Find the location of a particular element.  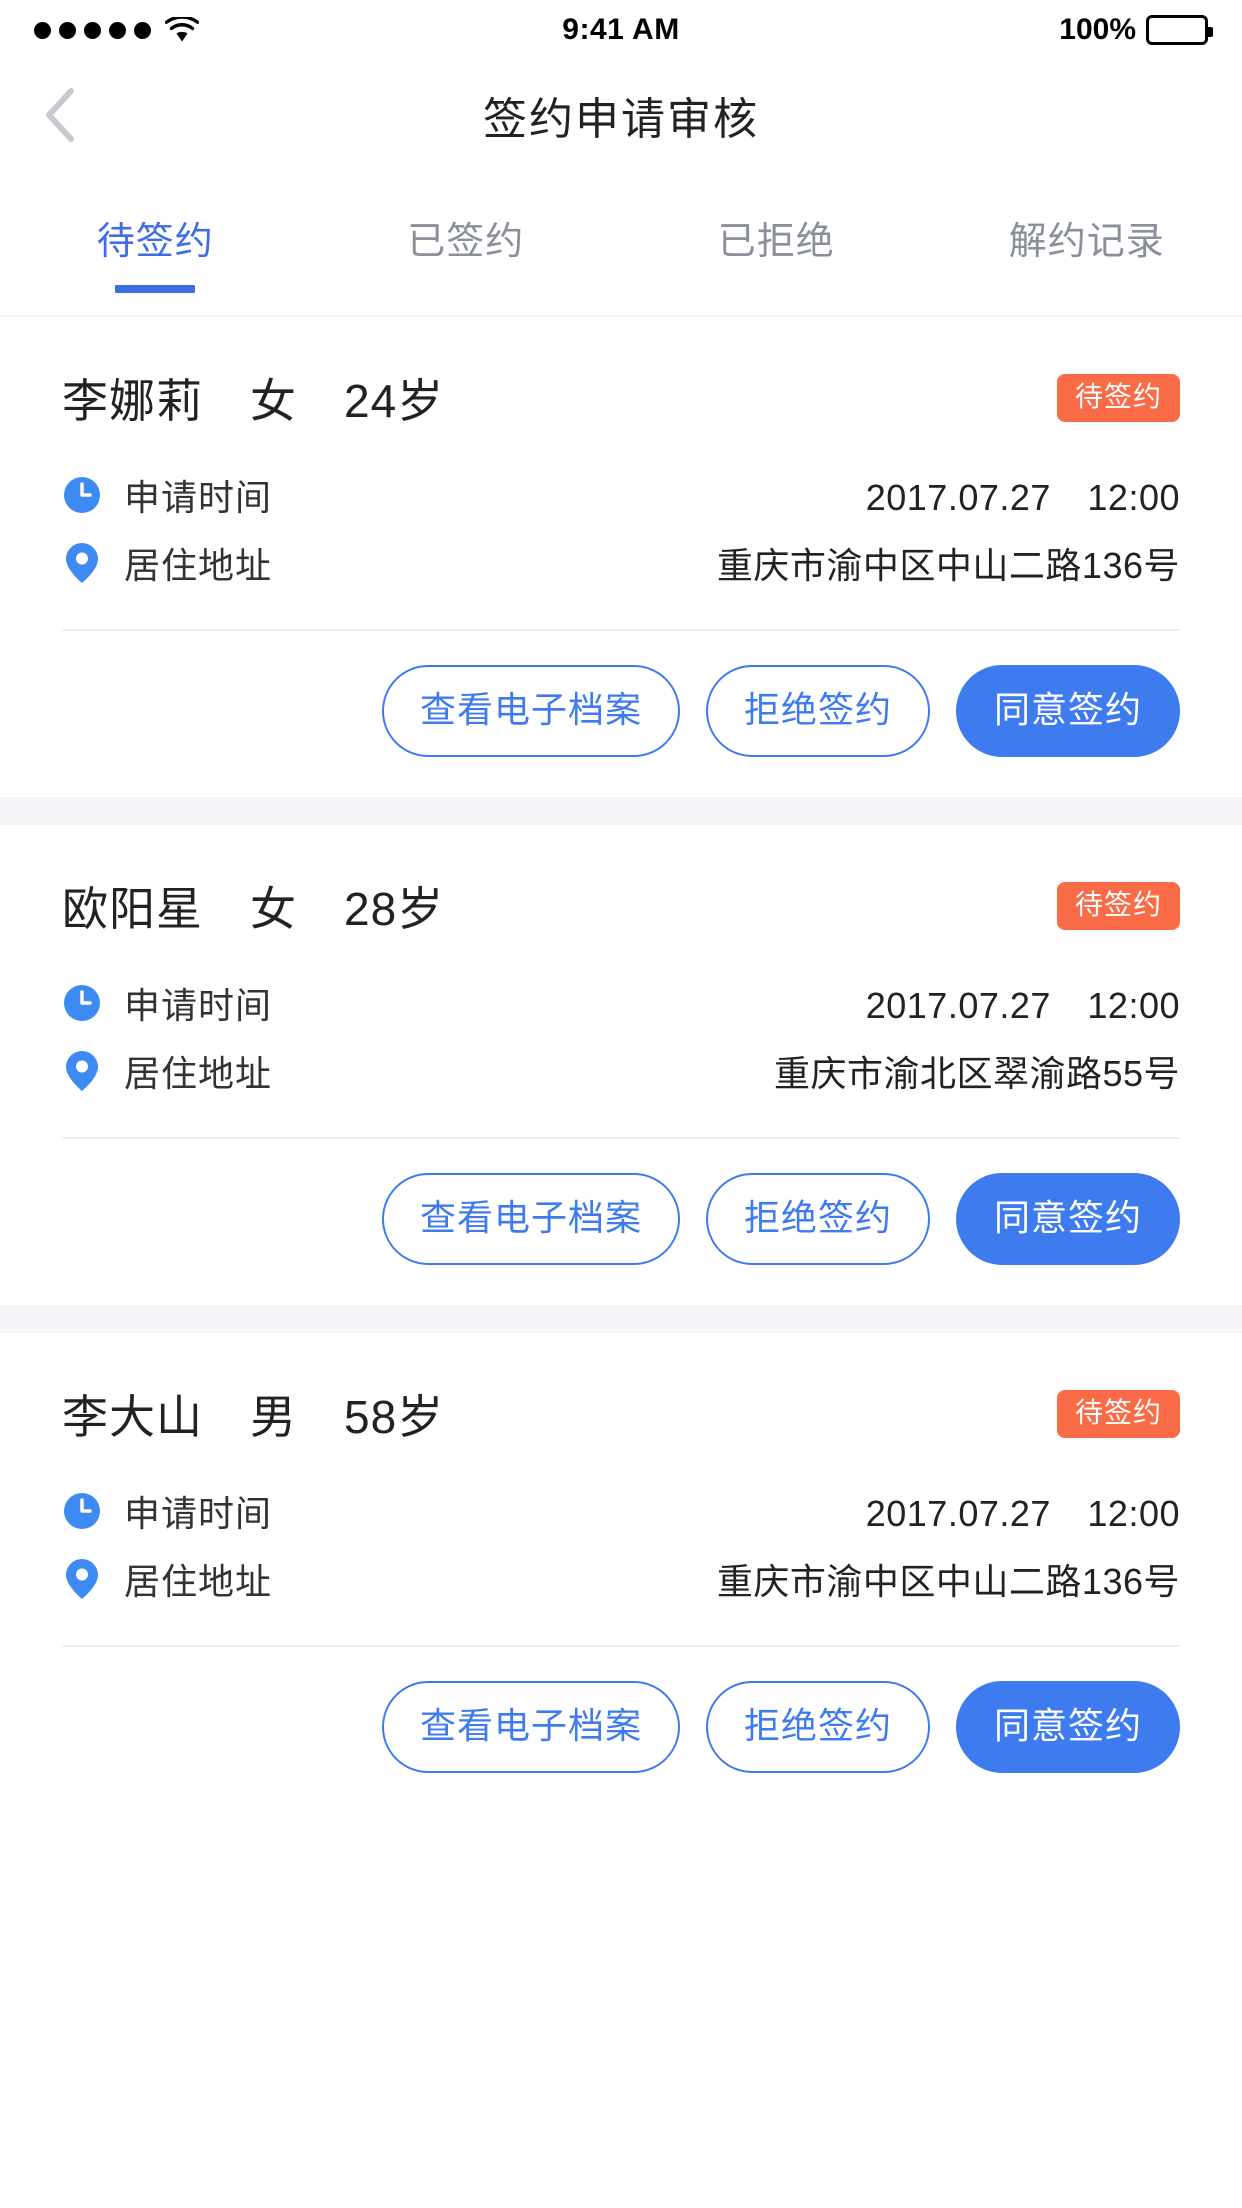

tab-active-indicator is located at coordinates (155, 289).